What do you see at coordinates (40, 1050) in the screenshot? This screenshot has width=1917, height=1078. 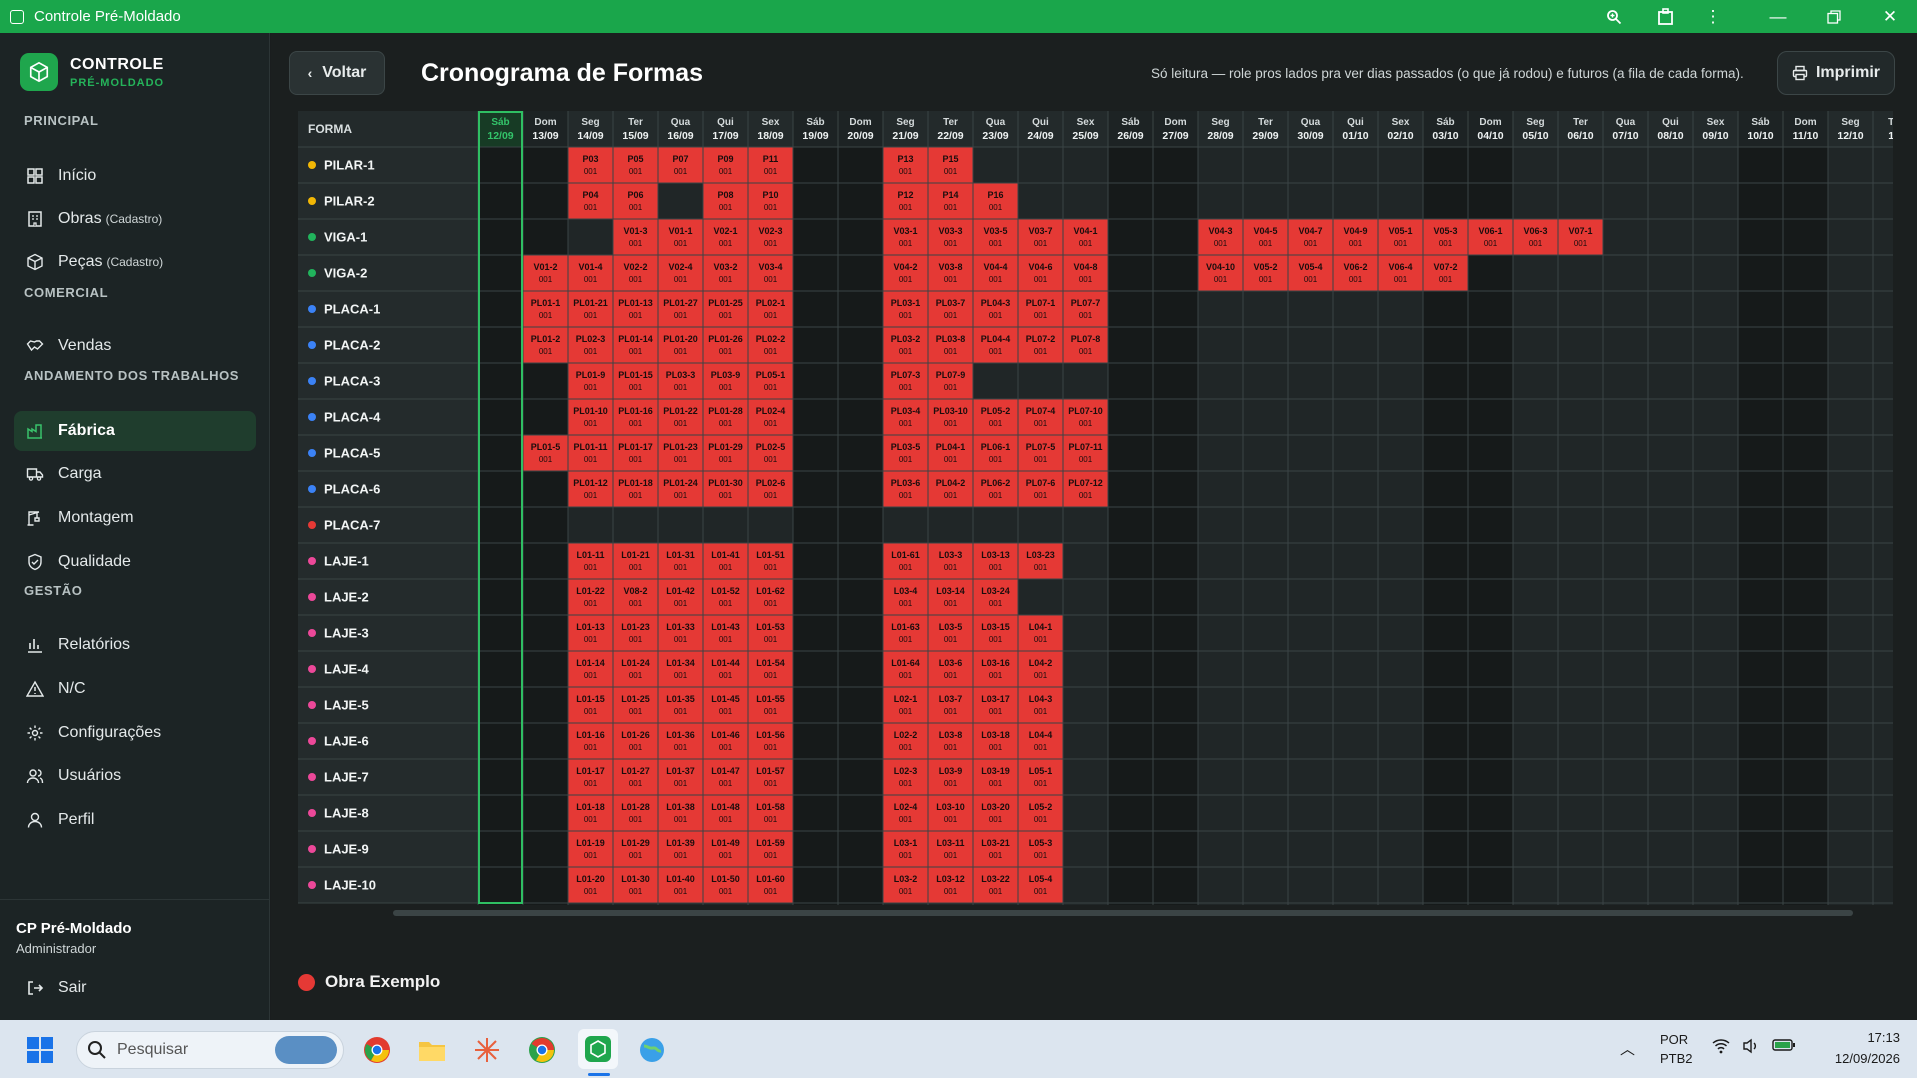 I see `windows-start-icon` at bounding box center [40, 1050].